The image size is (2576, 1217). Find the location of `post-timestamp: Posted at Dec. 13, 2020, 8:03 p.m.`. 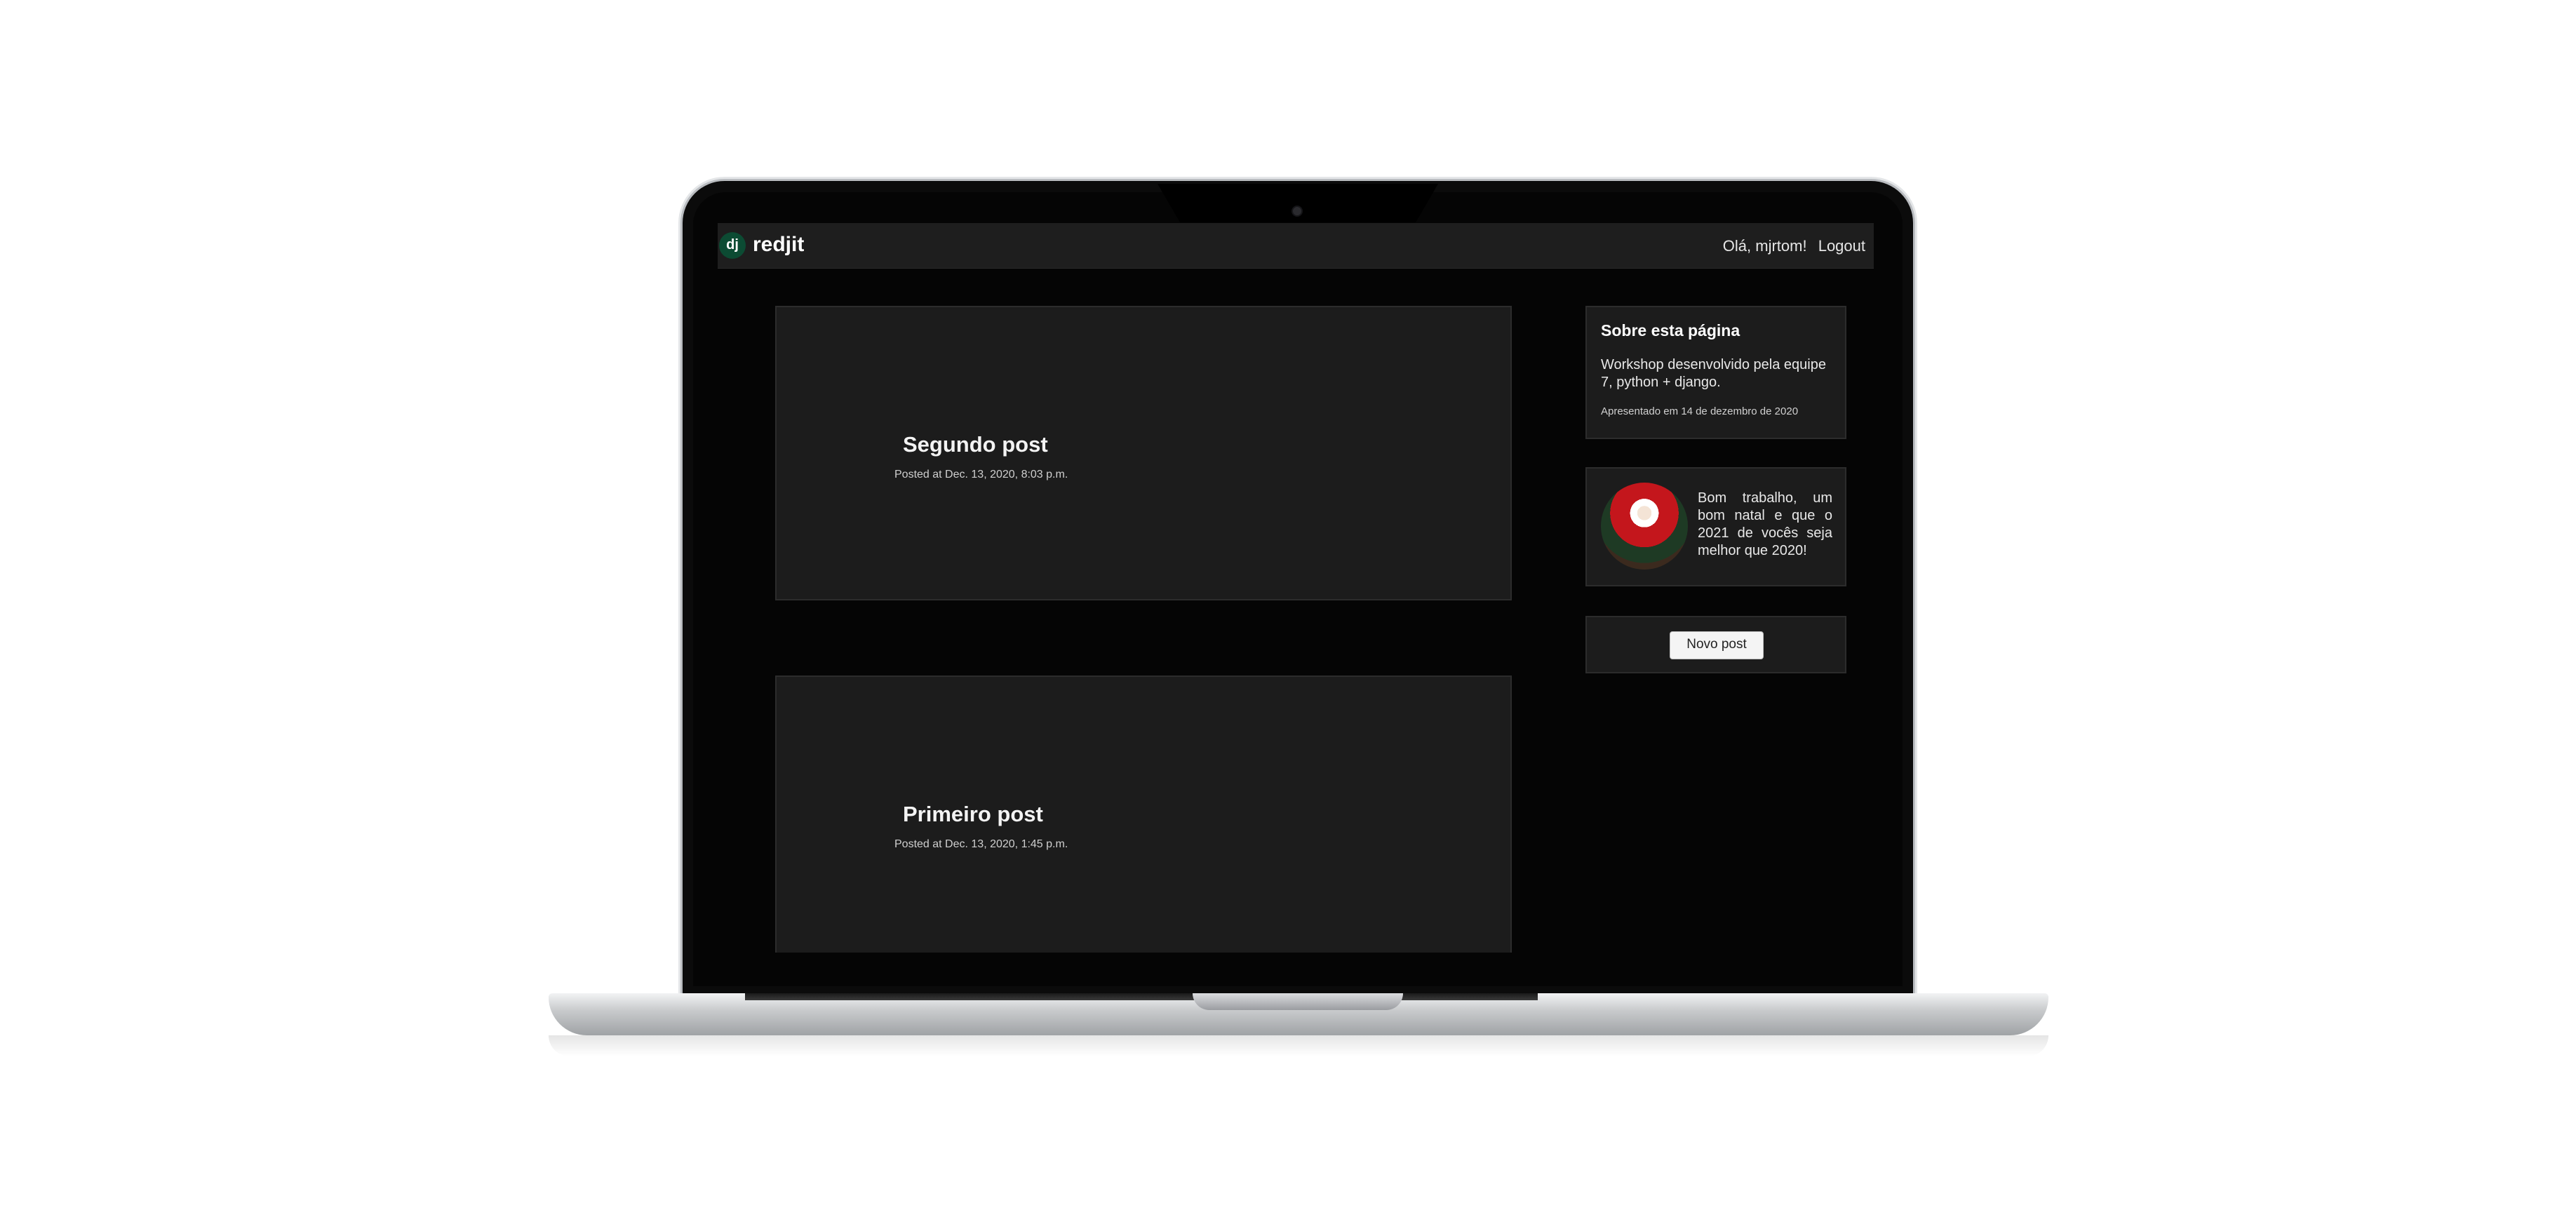

post-timestamp: Posted at Dec. 13, 2020, 8:03 p.m. is located at coordinates (981, 475).